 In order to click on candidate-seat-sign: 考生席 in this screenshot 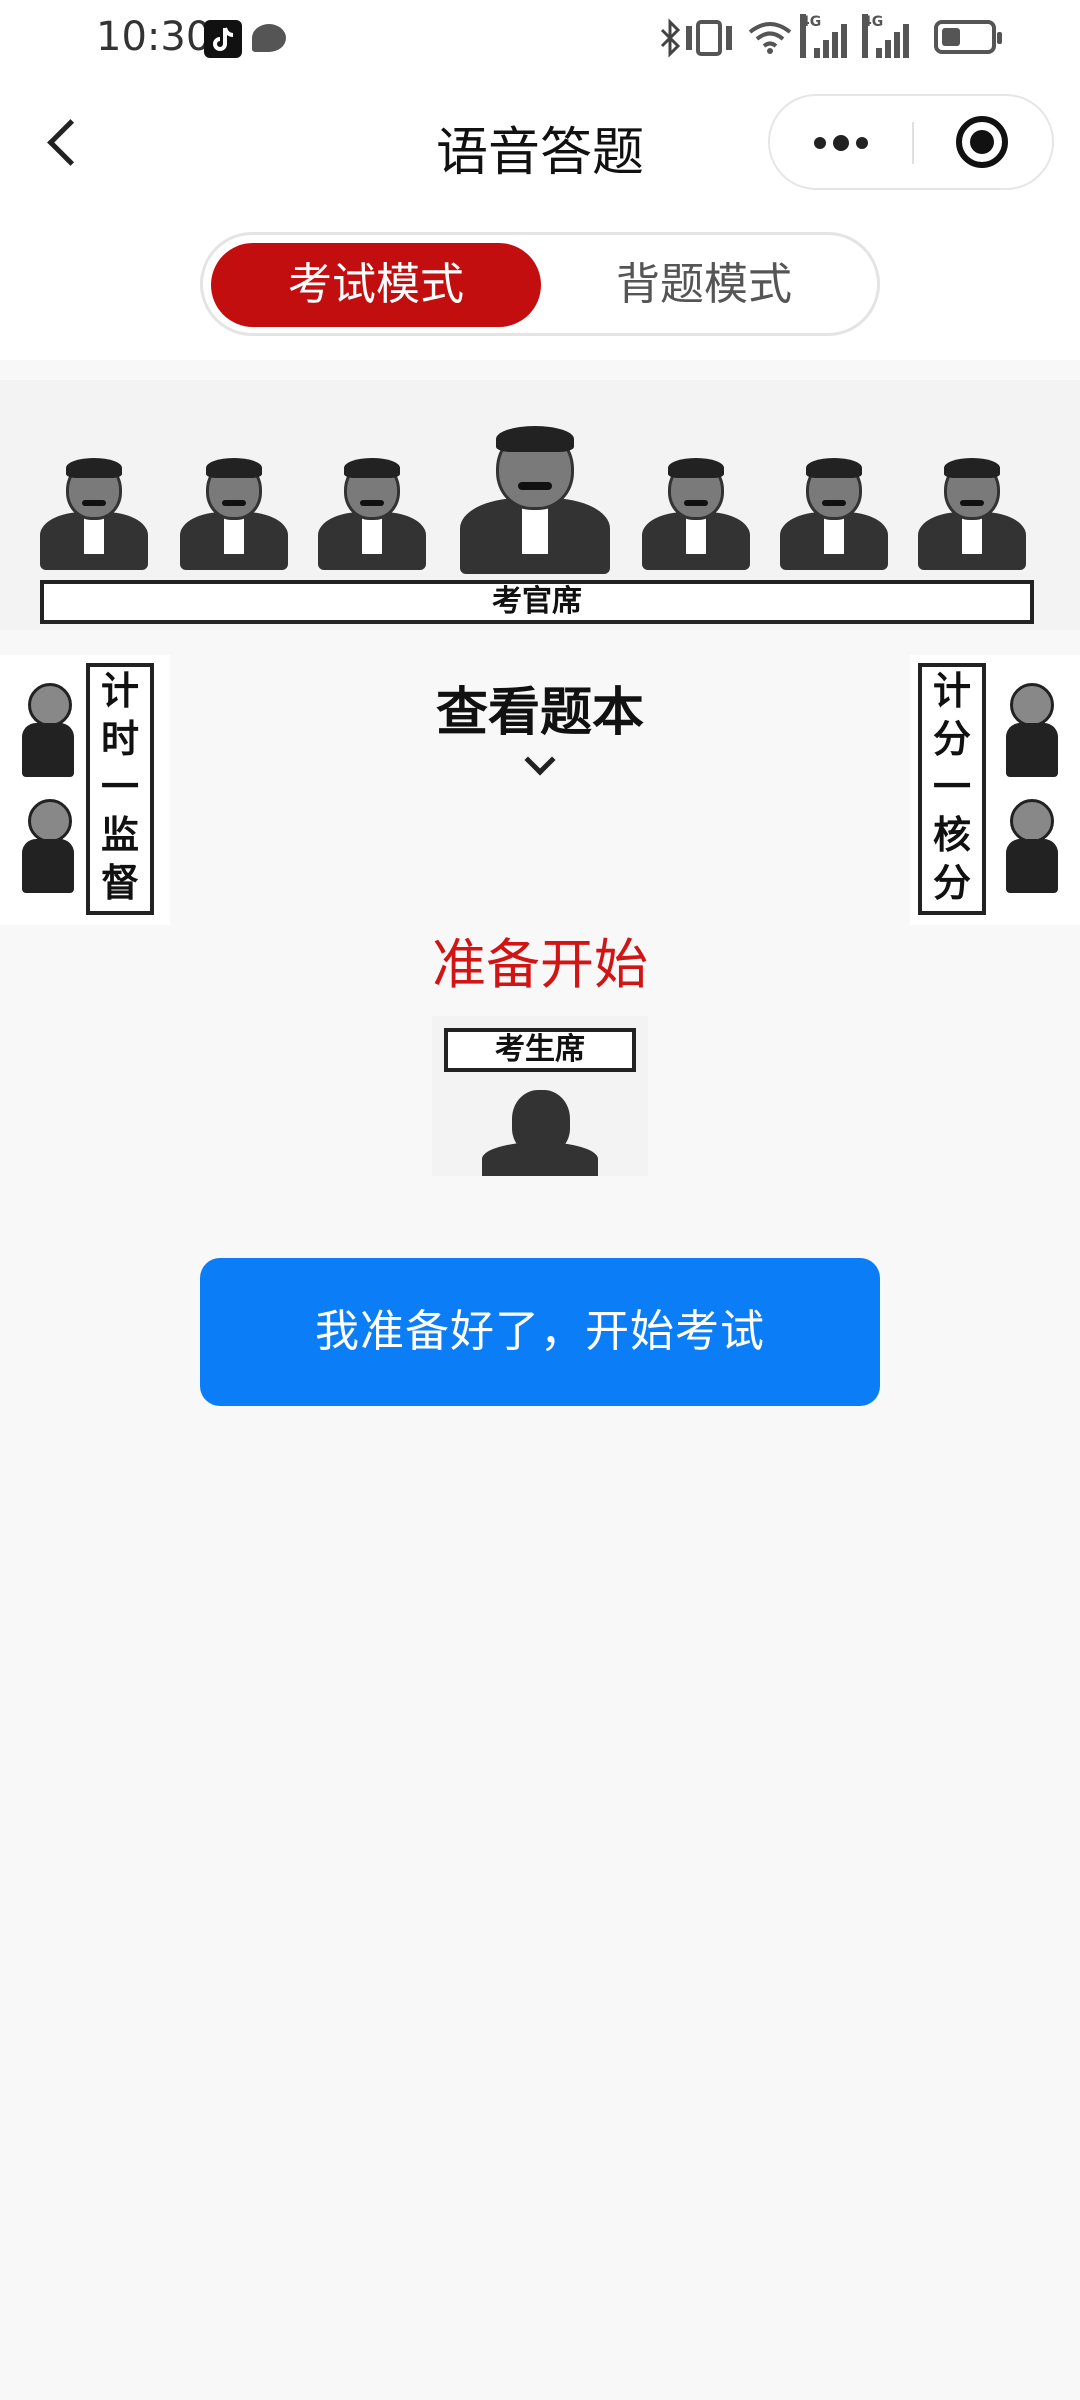, I will do `click(540, 1050)`.